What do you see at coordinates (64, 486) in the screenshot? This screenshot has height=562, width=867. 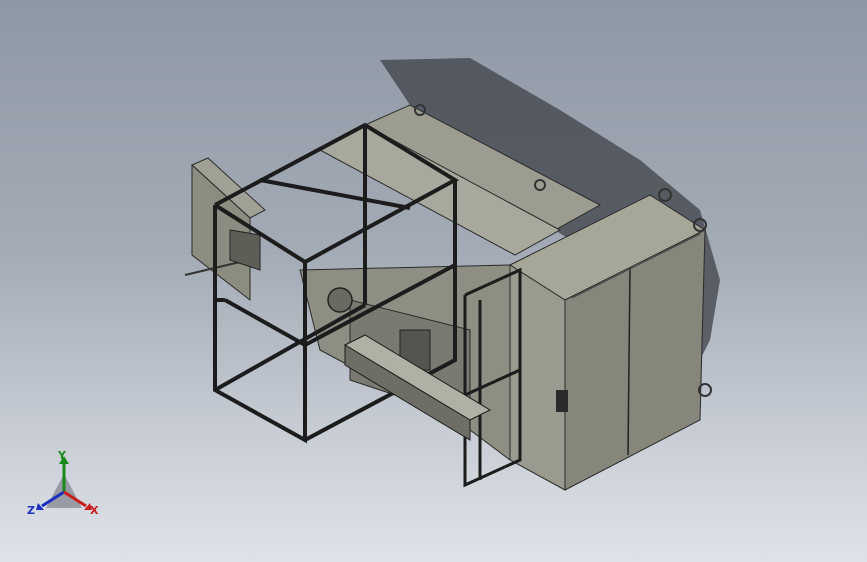 I see `axis-triad: Y Z X` at bounding box center [64, 486].